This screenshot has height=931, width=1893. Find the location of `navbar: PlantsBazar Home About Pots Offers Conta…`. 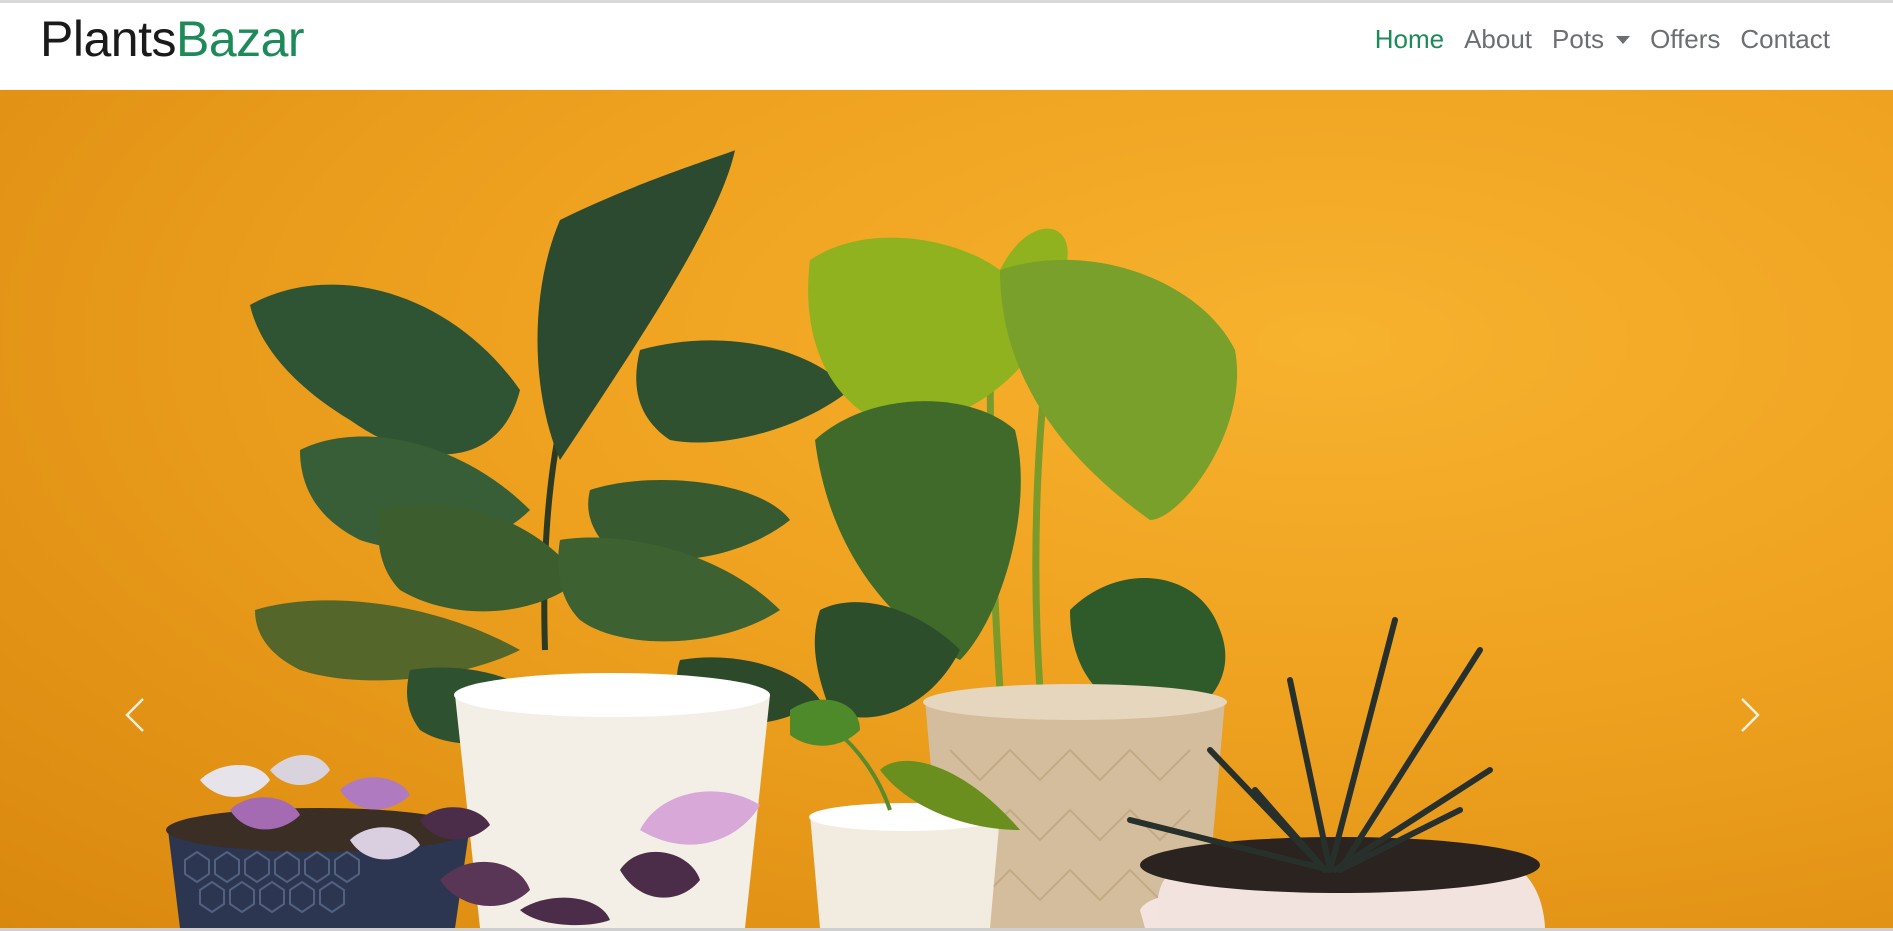

navbar: PlantsBazar Home About Pots Offers Conta… is located at coordinates (946, 46).